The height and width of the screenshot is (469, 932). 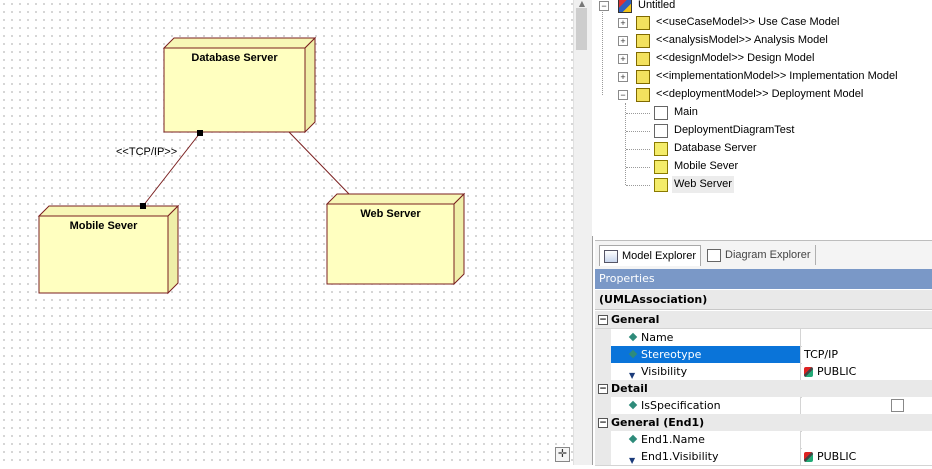 What do you see at coordinates (763, 372) in the screenshot?
I see `property-row-visibility: ▼ Visibility PUBLIC` at bounding box center [763, 372].